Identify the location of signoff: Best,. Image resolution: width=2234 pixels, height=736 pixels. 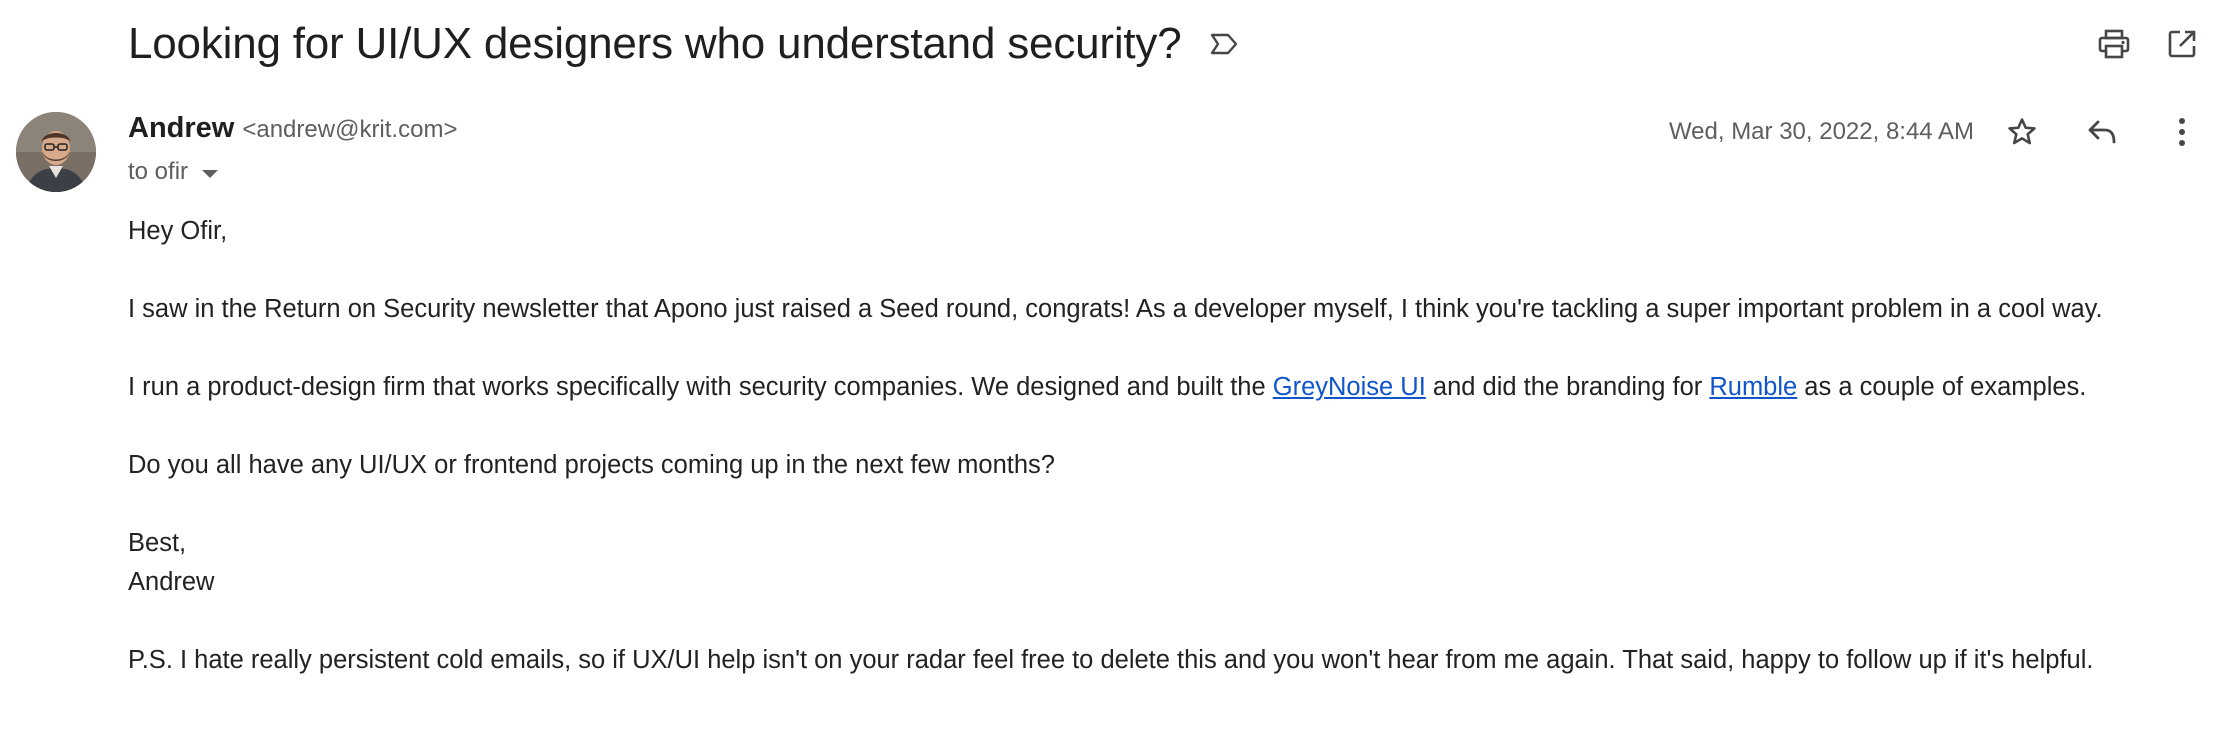
(157, 543).